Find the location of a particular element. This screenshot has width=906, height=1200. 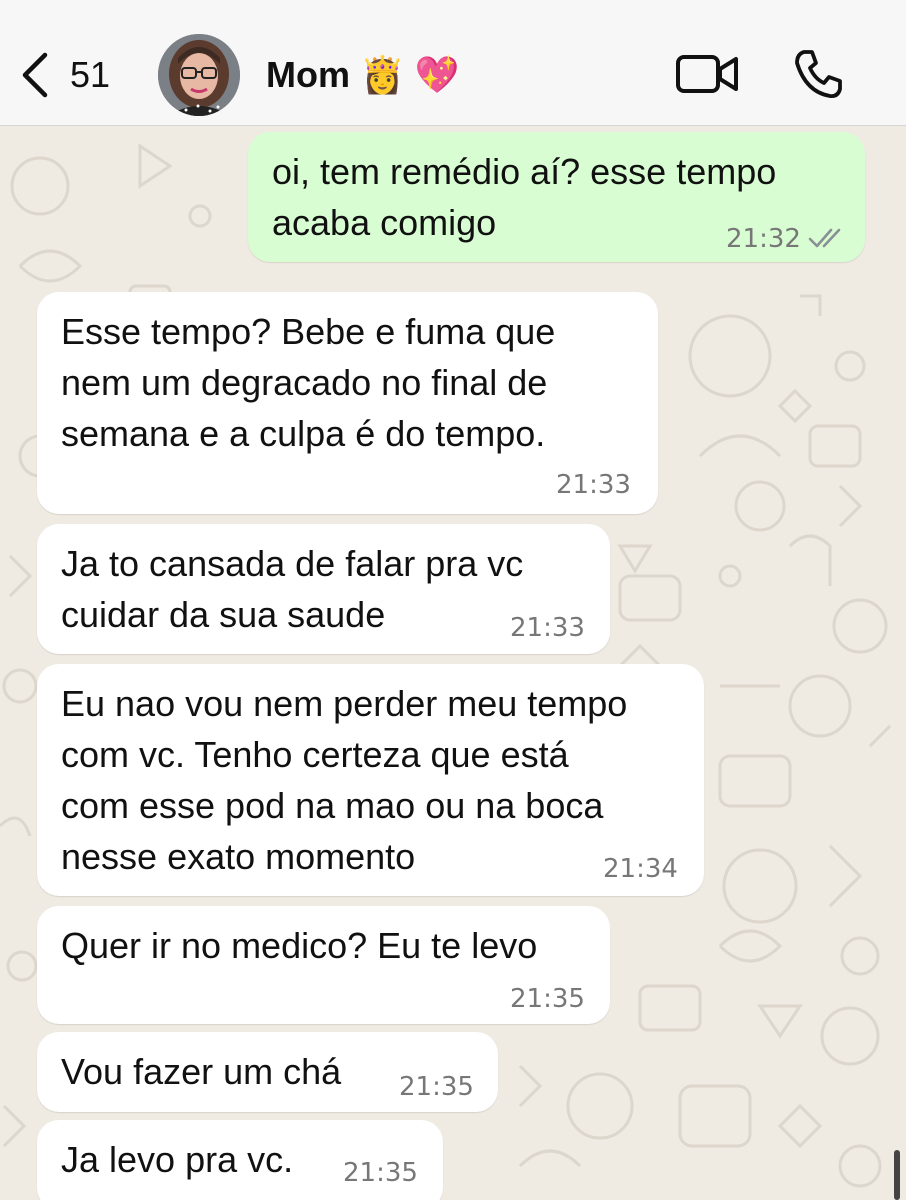

message-time: 21:32 is located at coordinates (763, 239).